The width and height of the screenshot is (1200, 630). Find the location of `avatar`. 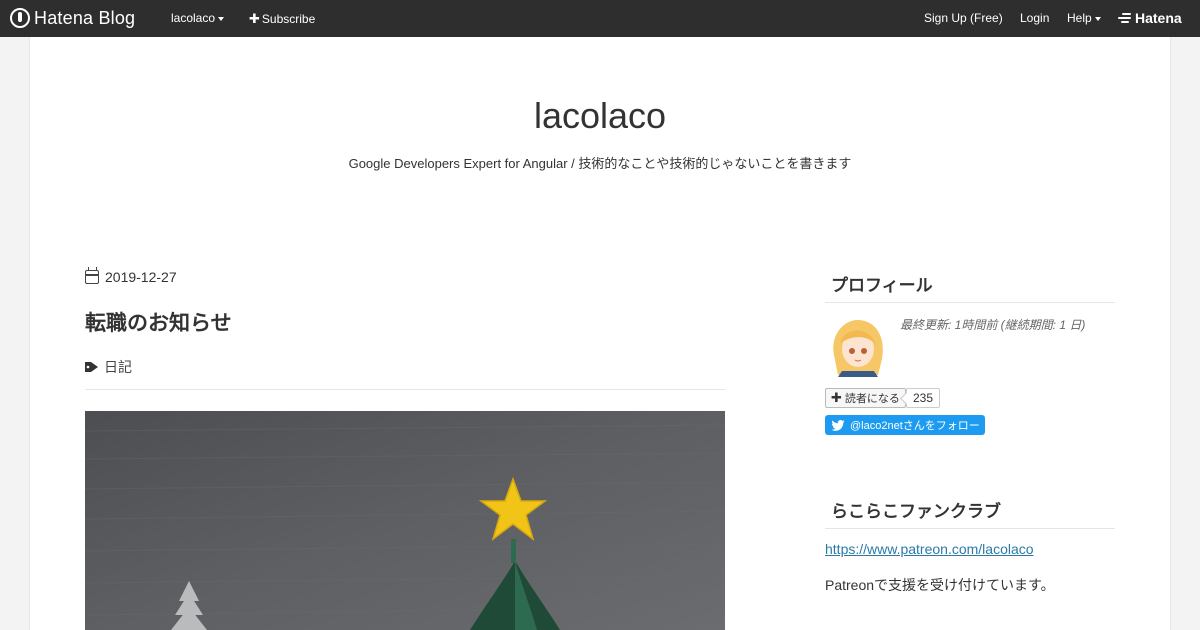

avatar is located at coordinates (857, 346).